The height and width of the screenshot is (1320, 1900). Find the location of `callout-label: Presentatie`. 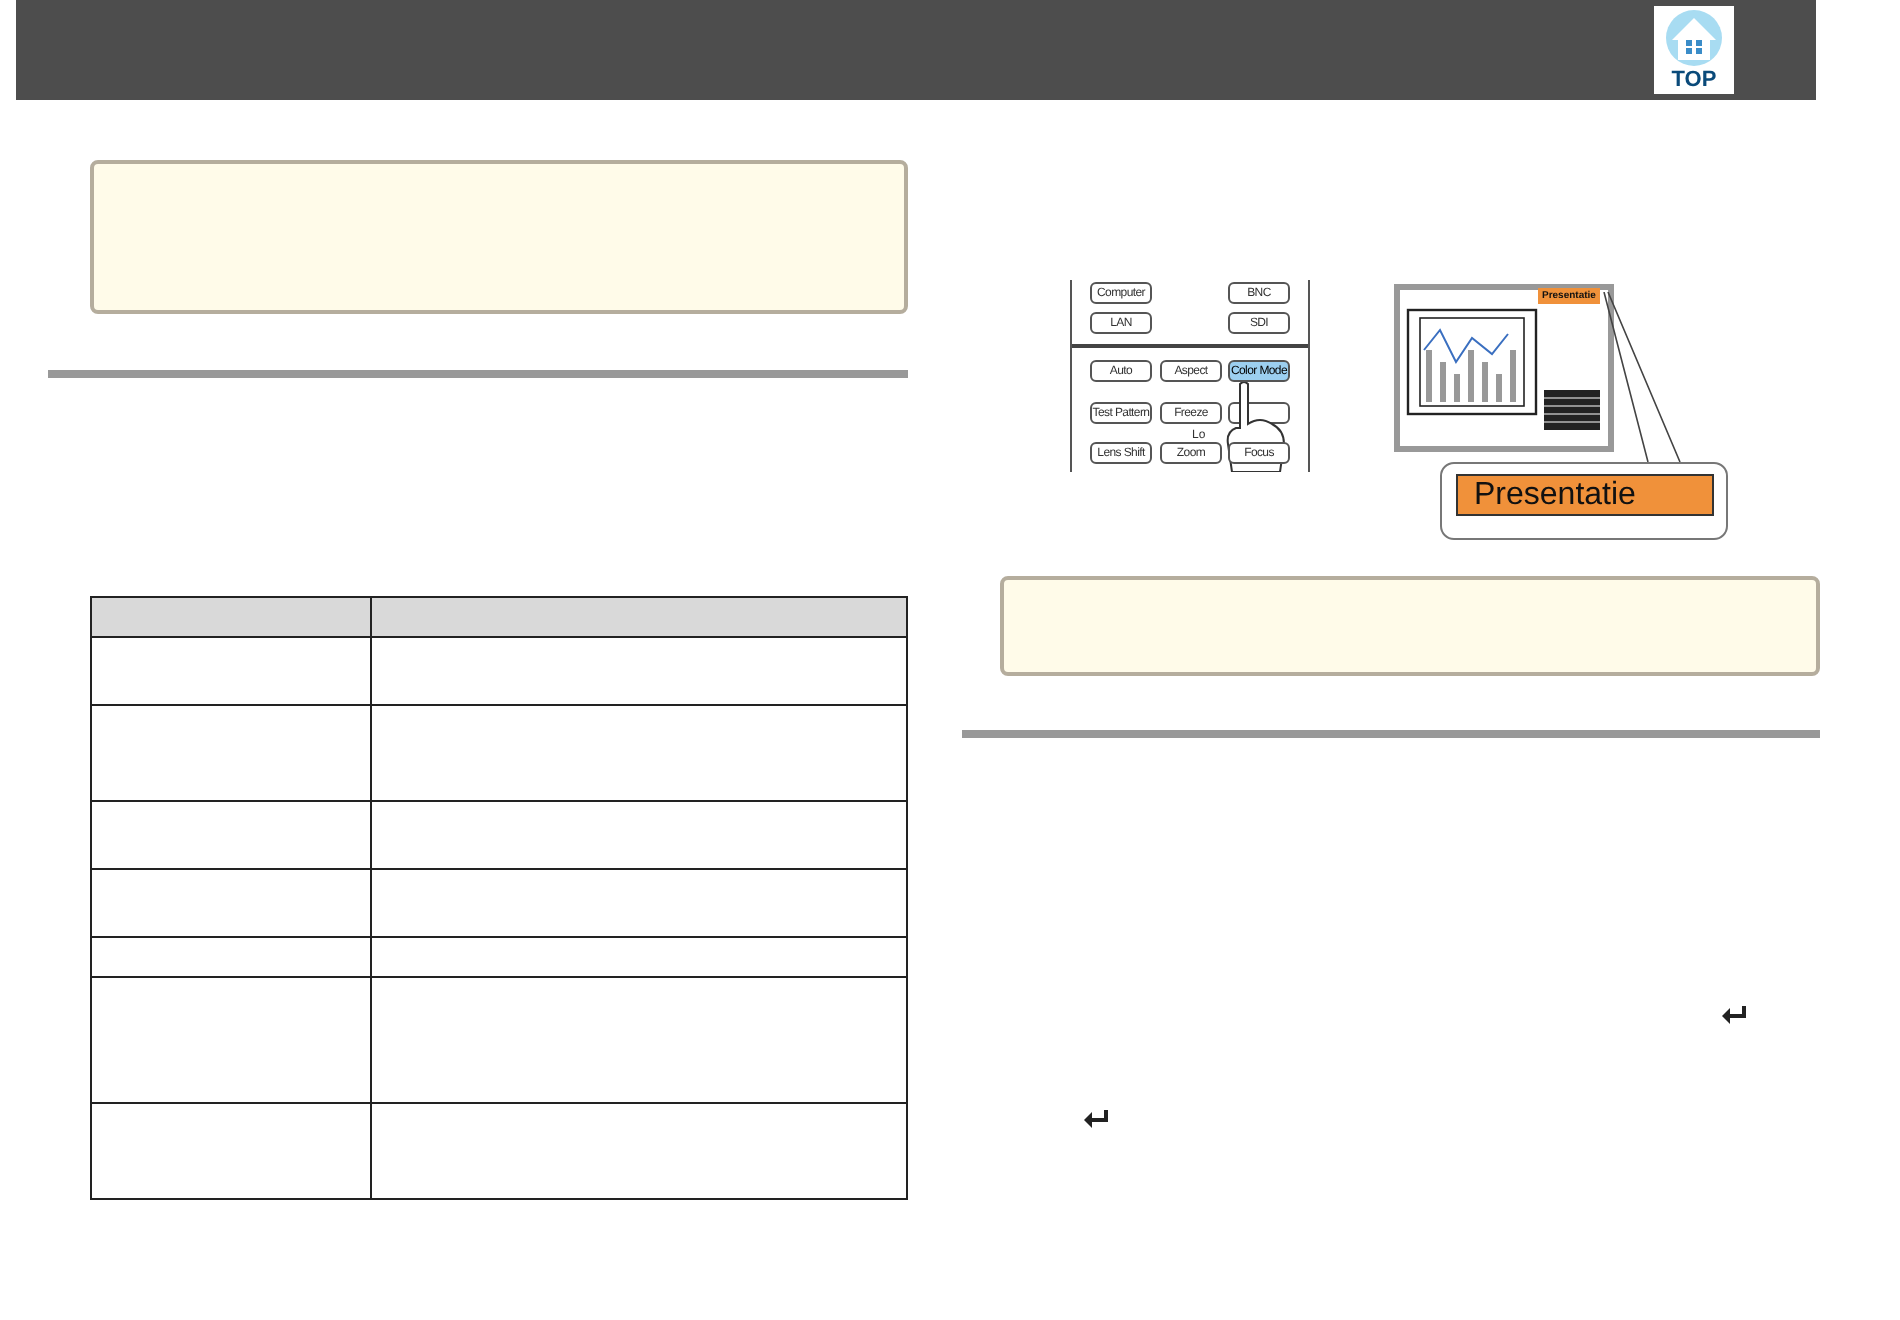

callout-label: Presentatie is located at coordinates (1585, 495).